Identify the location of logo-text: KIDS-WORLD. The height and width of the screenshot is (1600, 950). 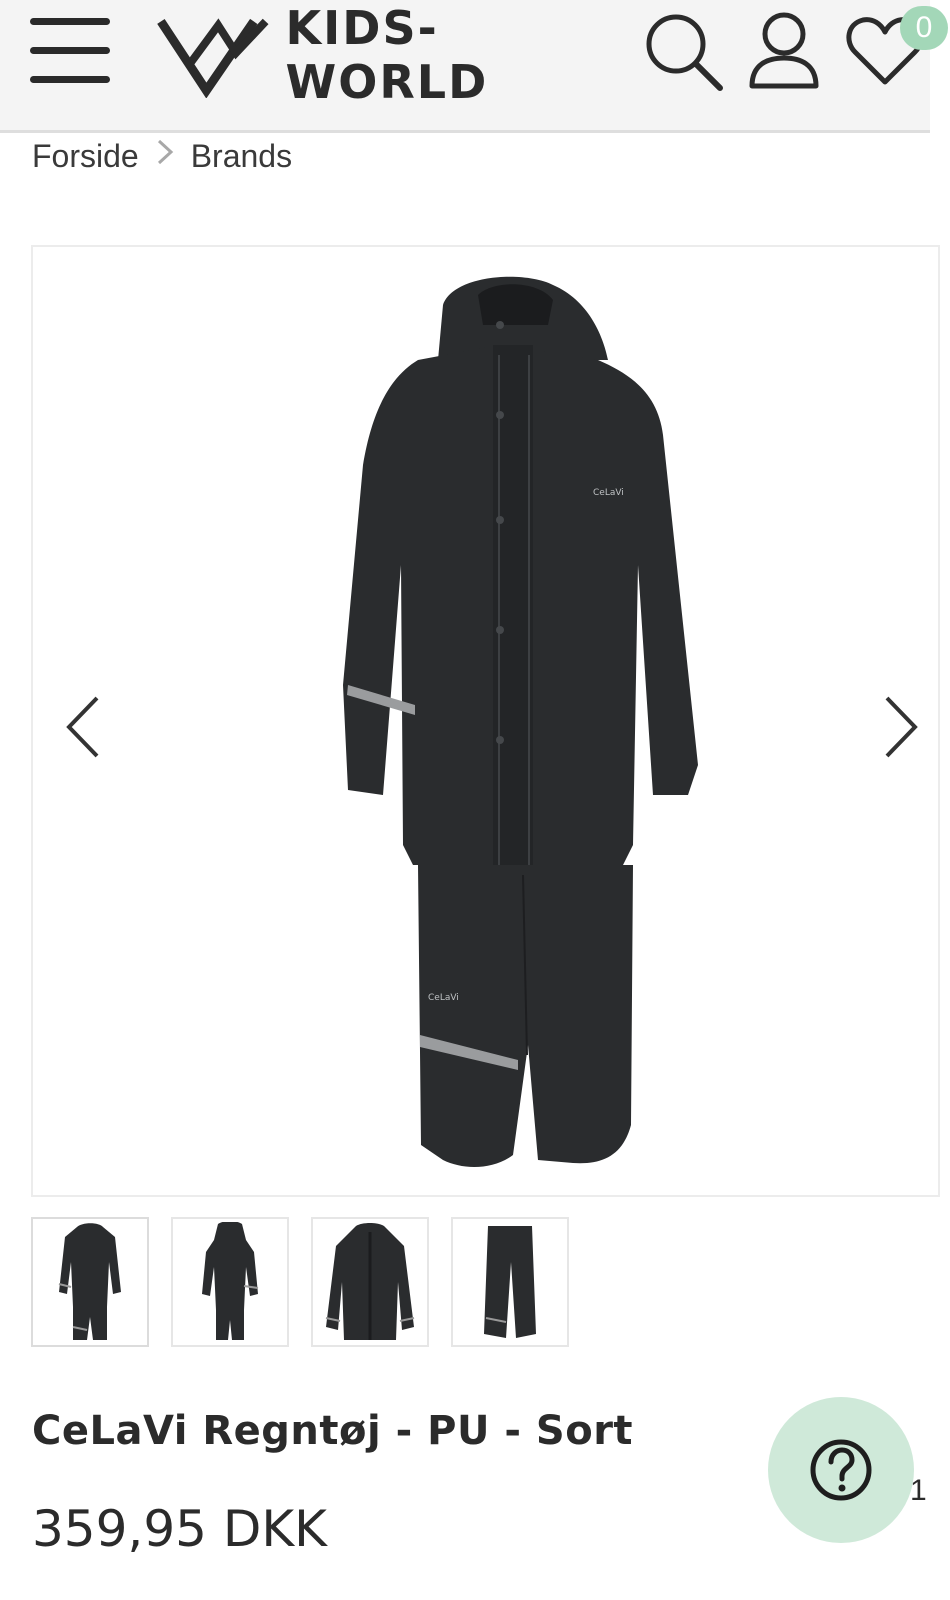
(387, 55).